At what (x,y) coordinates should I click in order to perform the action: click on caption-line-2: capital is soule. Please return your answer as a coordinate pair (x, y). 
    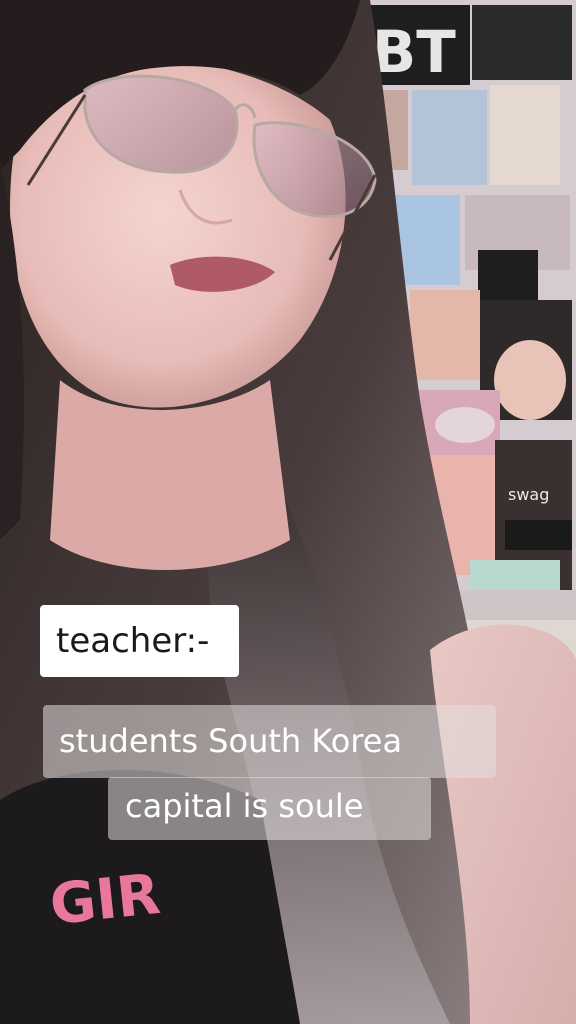
    Looking at the image, I should click on (269, 808).